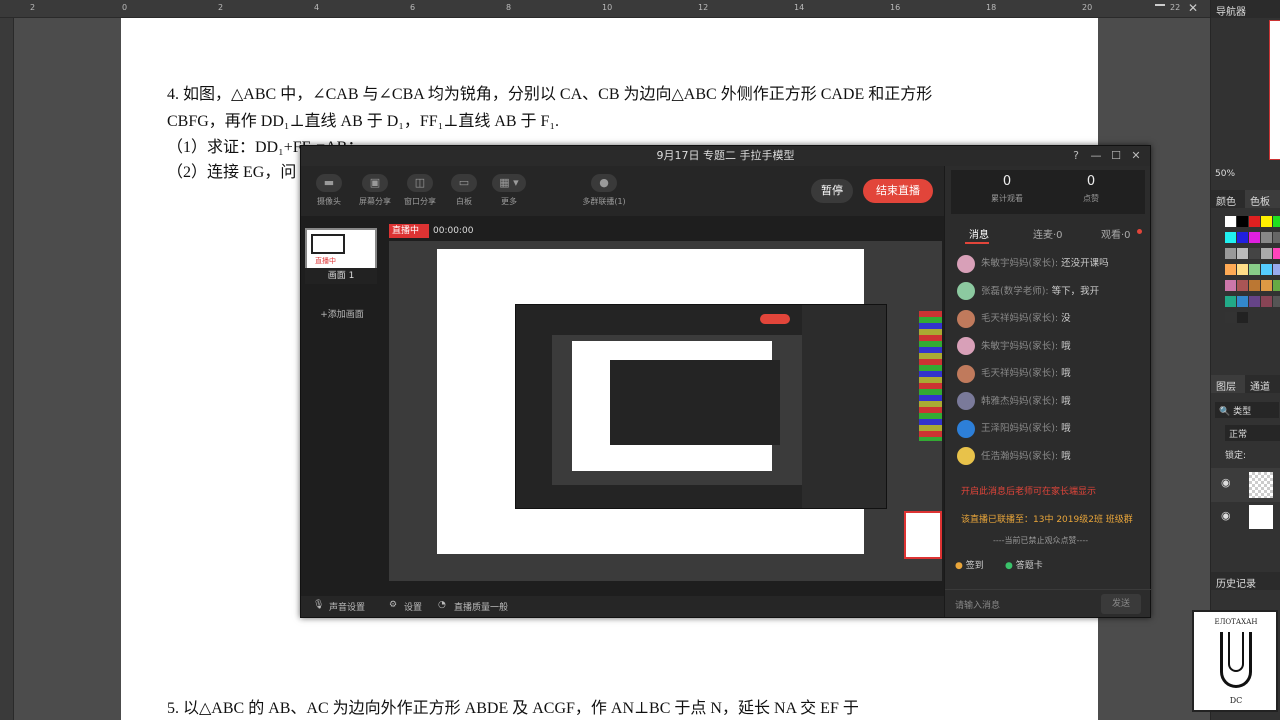  What do you see at coordinates (375, 194) in the screenshot?
I see `screen-share-button: ▣ 屏幕分享` at bounding box center [375, 194].